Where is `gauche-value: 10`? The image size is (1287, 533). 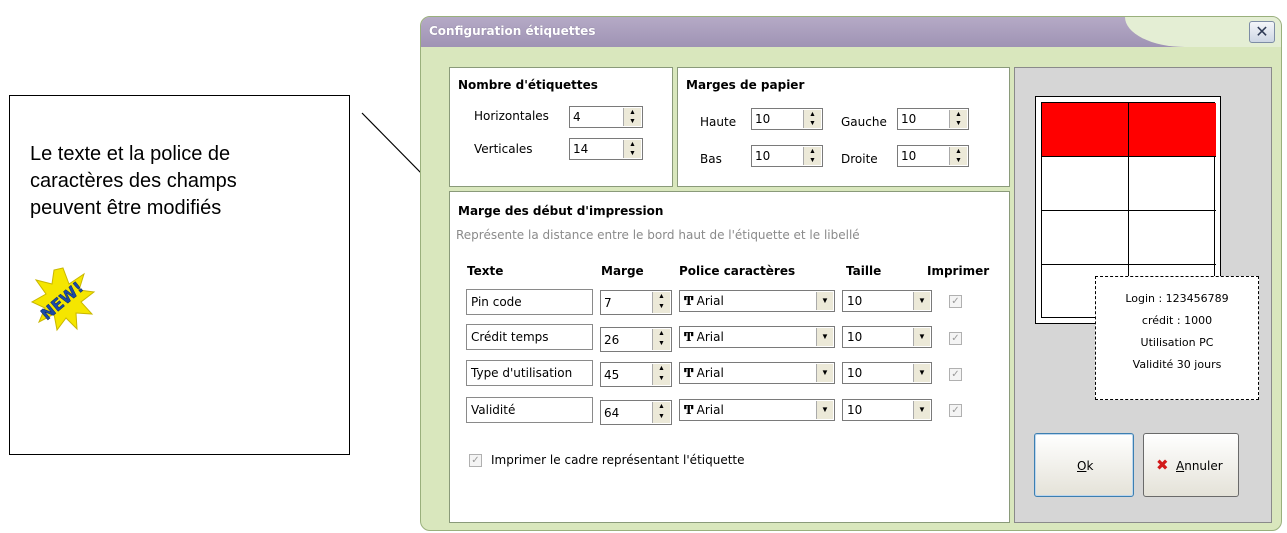 gauche-value: 10 is located at coordinates (909, 119).